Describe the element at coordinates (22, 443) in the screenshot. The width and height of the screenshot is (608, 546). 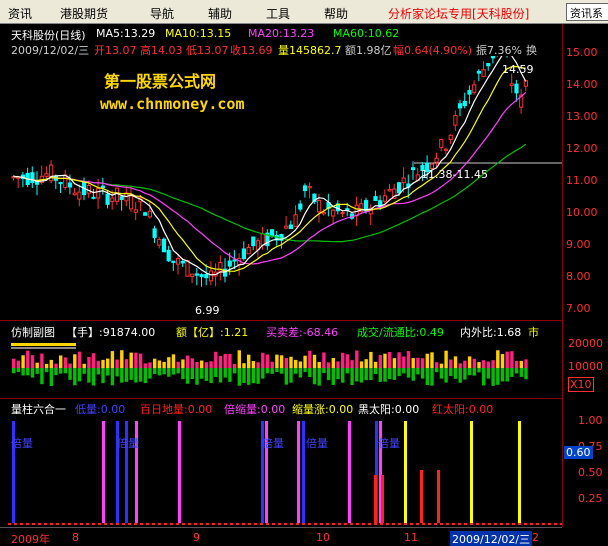
I see `bei-label-1: 倍量` at that location.